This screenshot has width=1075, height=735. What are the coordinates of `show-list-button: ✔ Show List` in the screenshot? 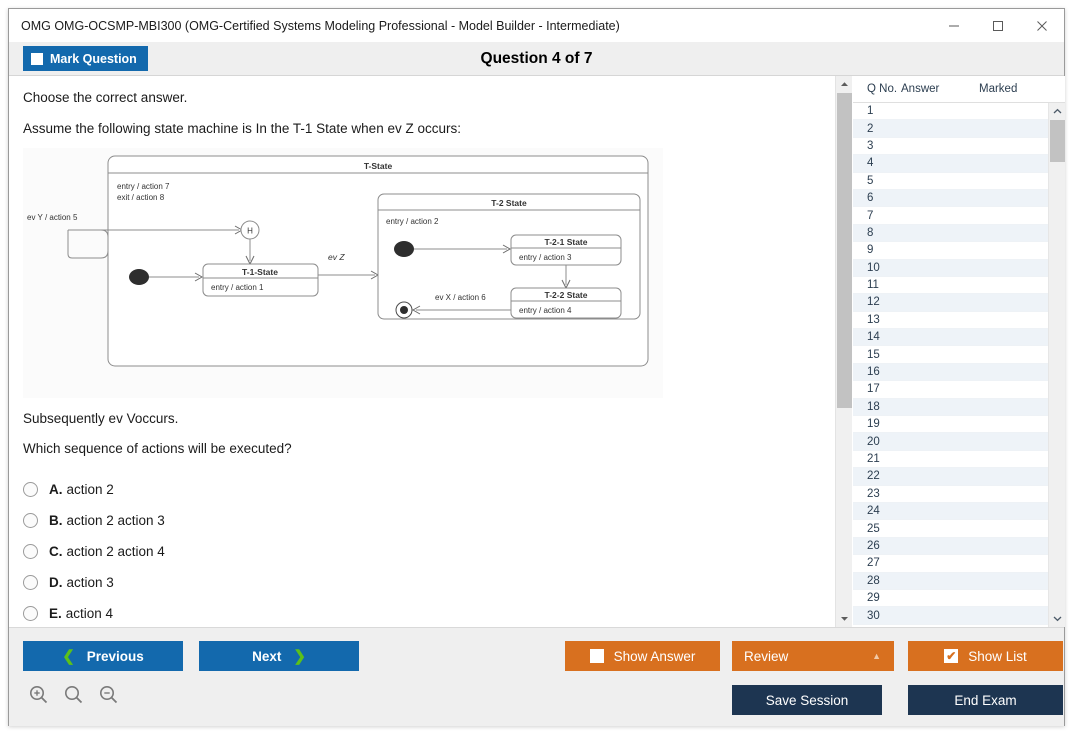 It's located at (985, 656).